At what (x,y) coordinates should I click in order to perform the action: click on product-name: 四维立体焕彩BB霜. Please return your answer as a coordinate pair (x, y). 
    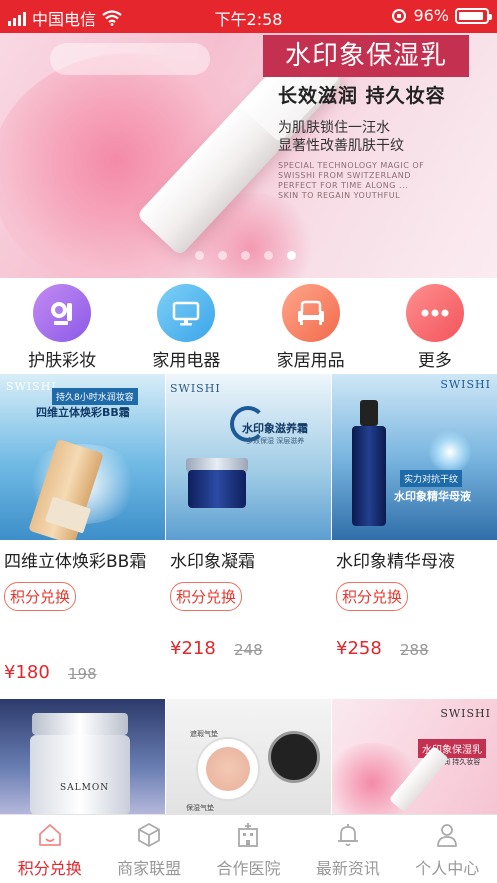
    Looking at the image, I should click on (75, 562).